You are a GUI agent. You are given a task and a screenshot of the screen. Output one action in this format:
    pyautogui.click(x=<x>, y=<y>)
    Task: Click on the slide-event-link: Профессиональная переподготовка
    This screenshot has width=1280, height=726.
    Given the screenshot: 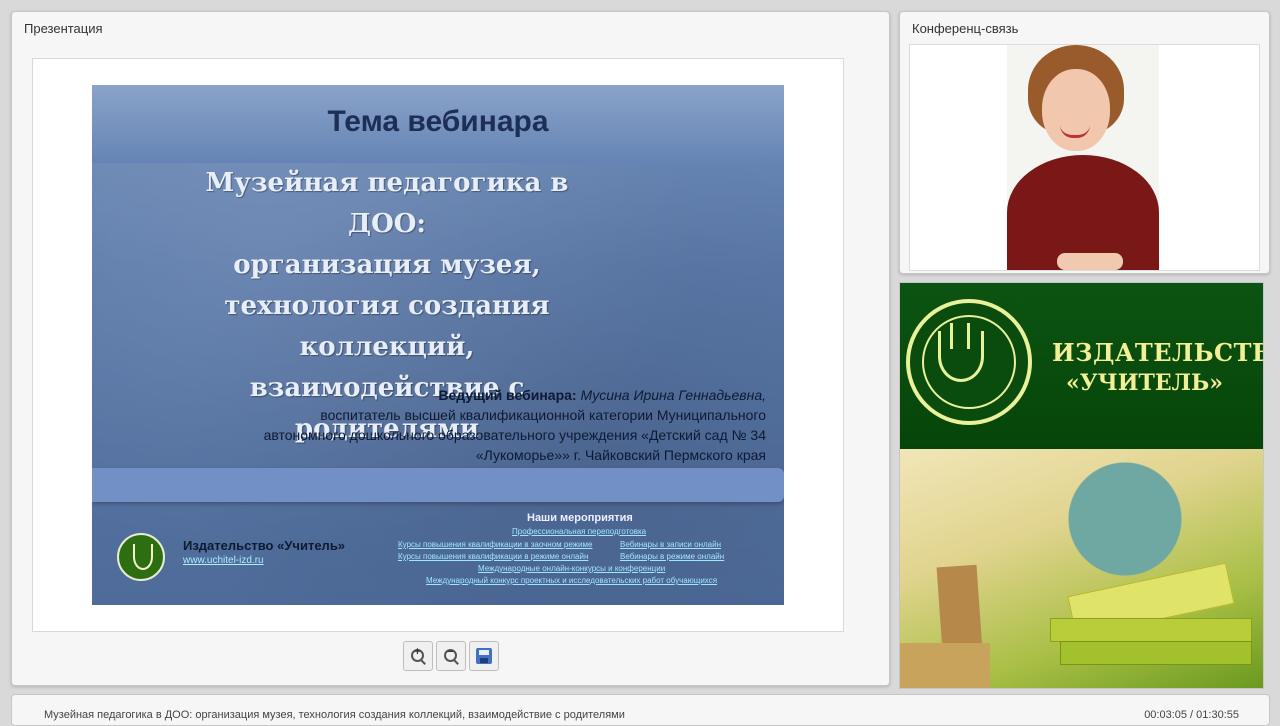 What is the action you would take?
    pyautogui.click(x=579, y=531)
    